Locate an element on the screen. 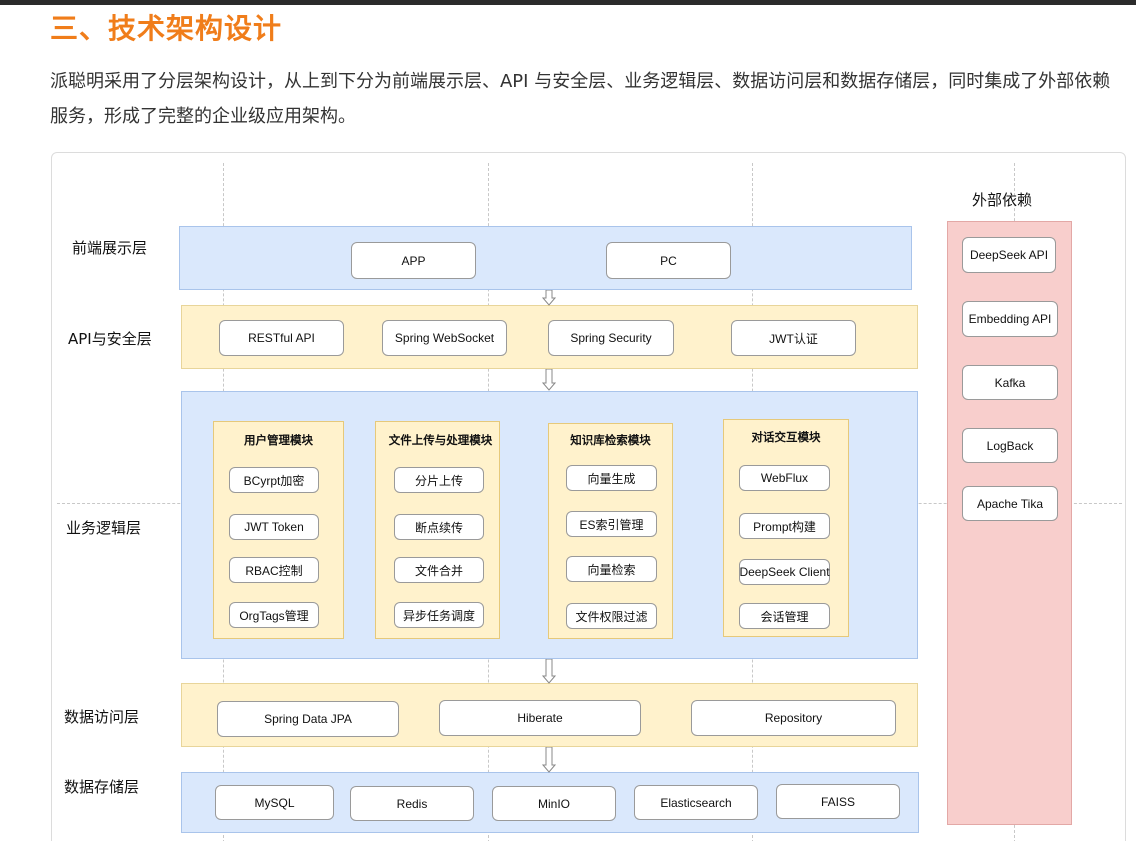 Image resolution: width=1136 pixels, height=841 pixels. node-hibernate: Hiberate is located at coordinates (540, 718).